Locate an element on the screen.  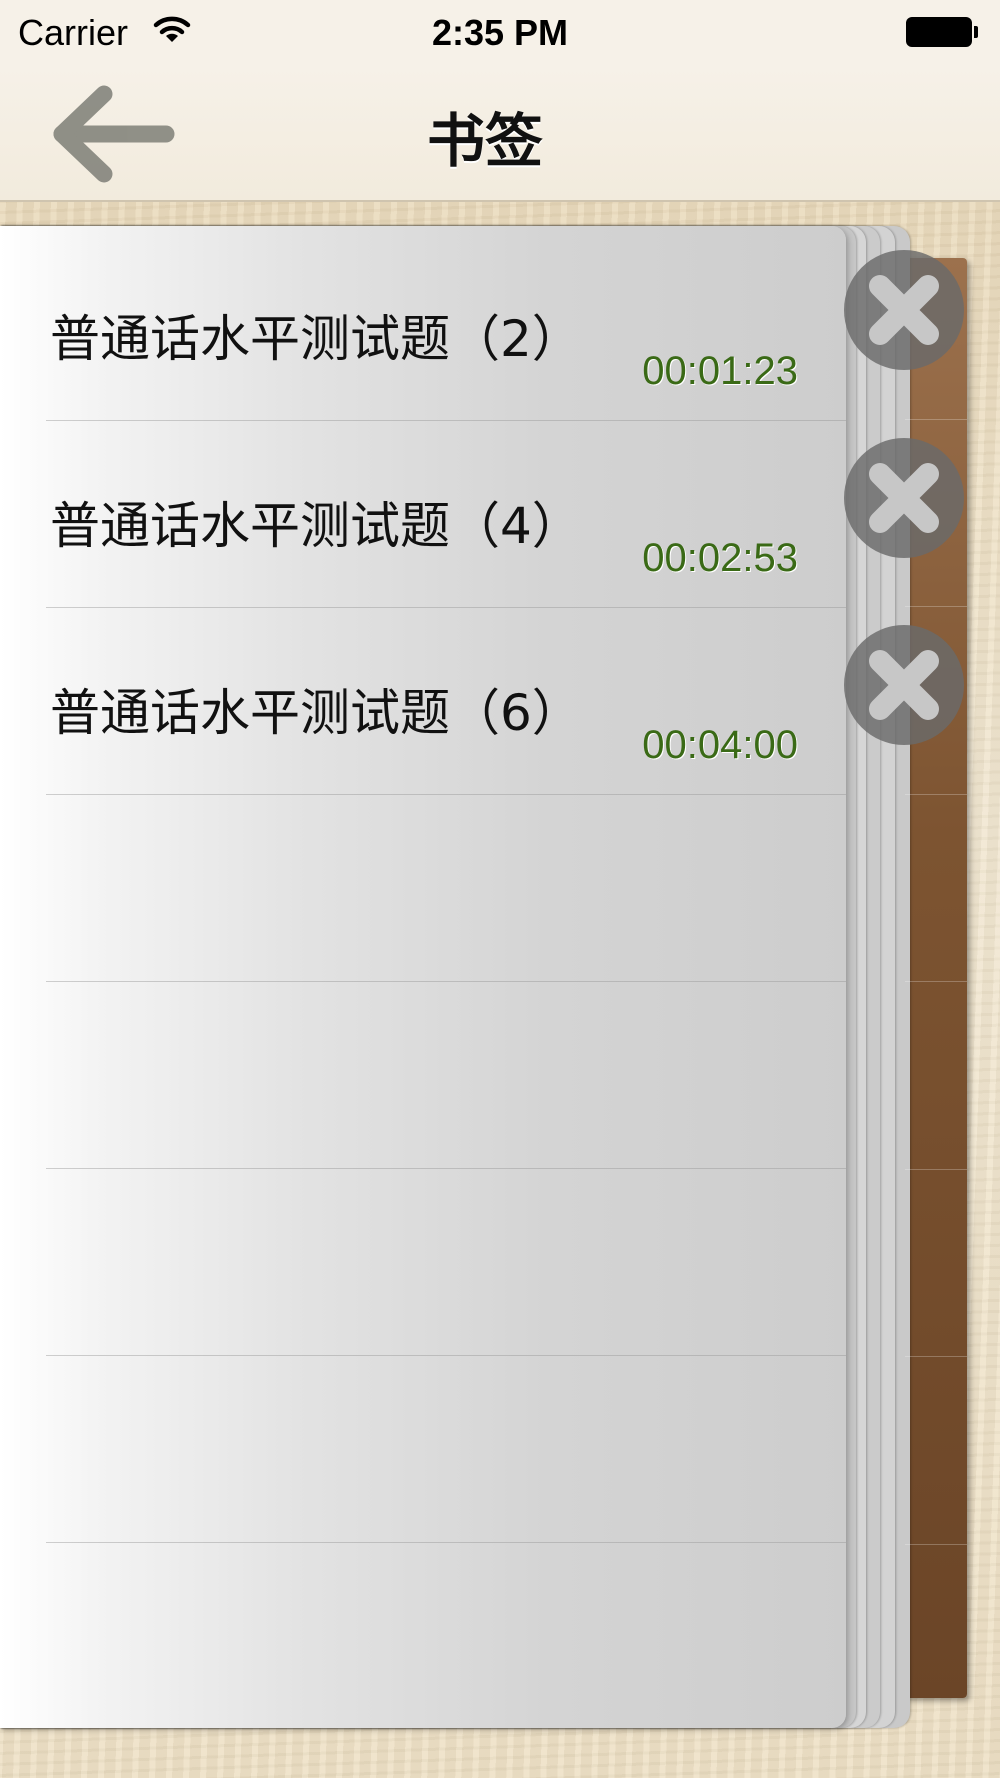
clock: 2:35 PM is located at coordinates (500, 32).